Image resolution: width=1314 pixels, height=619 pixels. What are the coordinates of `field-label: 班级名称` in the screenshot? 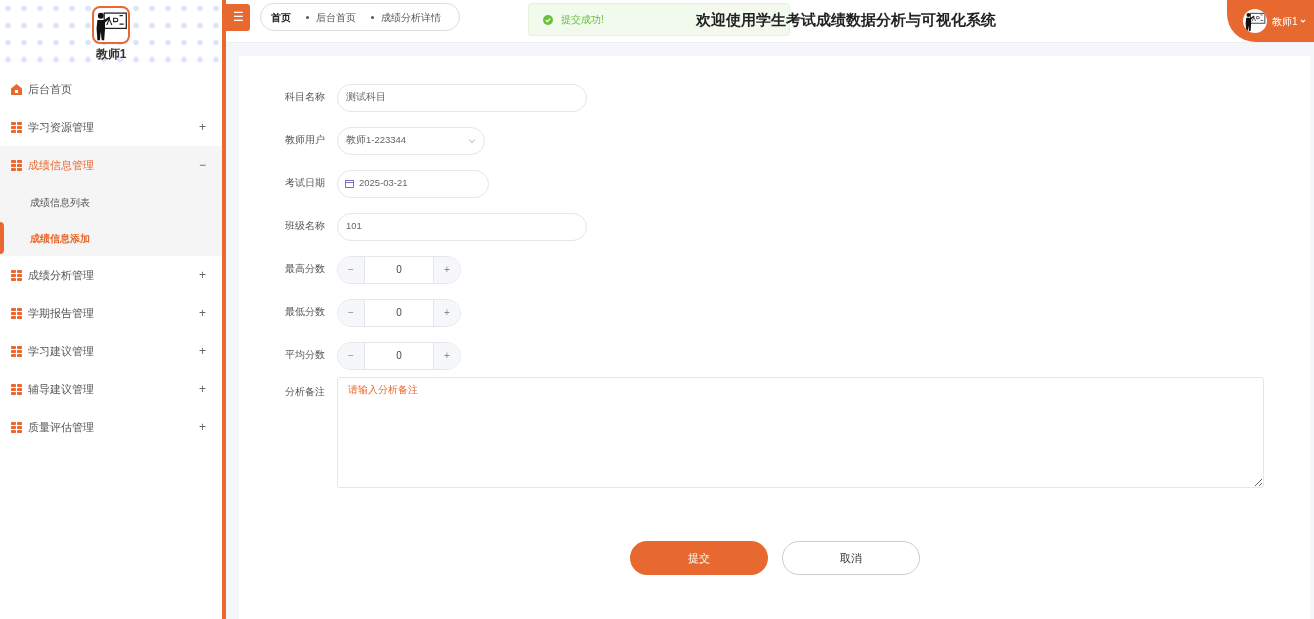 It's located at (305, 226).